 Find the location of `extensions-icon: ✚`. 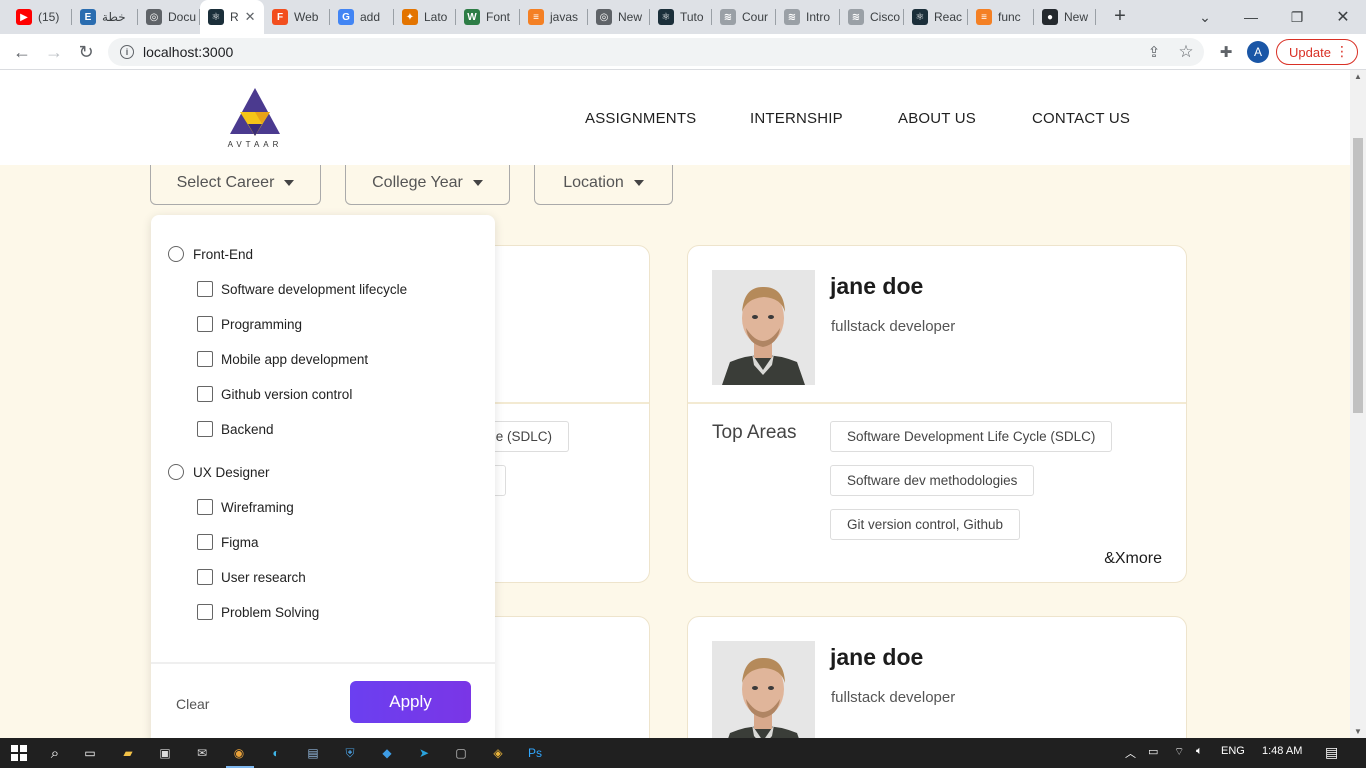

extensions-icon: ✚ is located at coordinates (1226, 52).